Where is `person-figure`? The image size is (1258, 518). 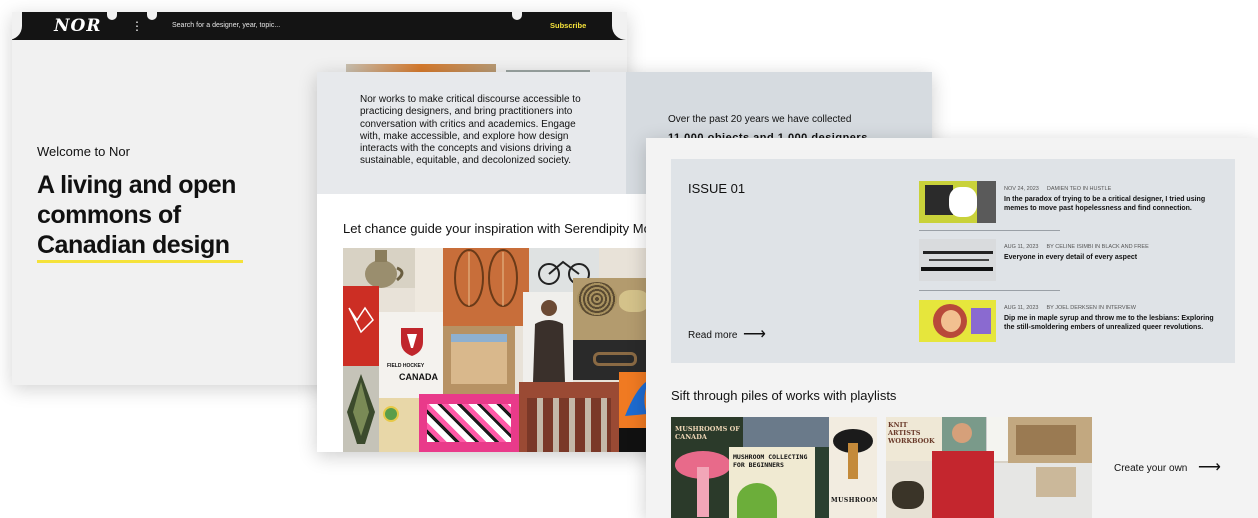 person-figure is located at coordinates (549, 341).